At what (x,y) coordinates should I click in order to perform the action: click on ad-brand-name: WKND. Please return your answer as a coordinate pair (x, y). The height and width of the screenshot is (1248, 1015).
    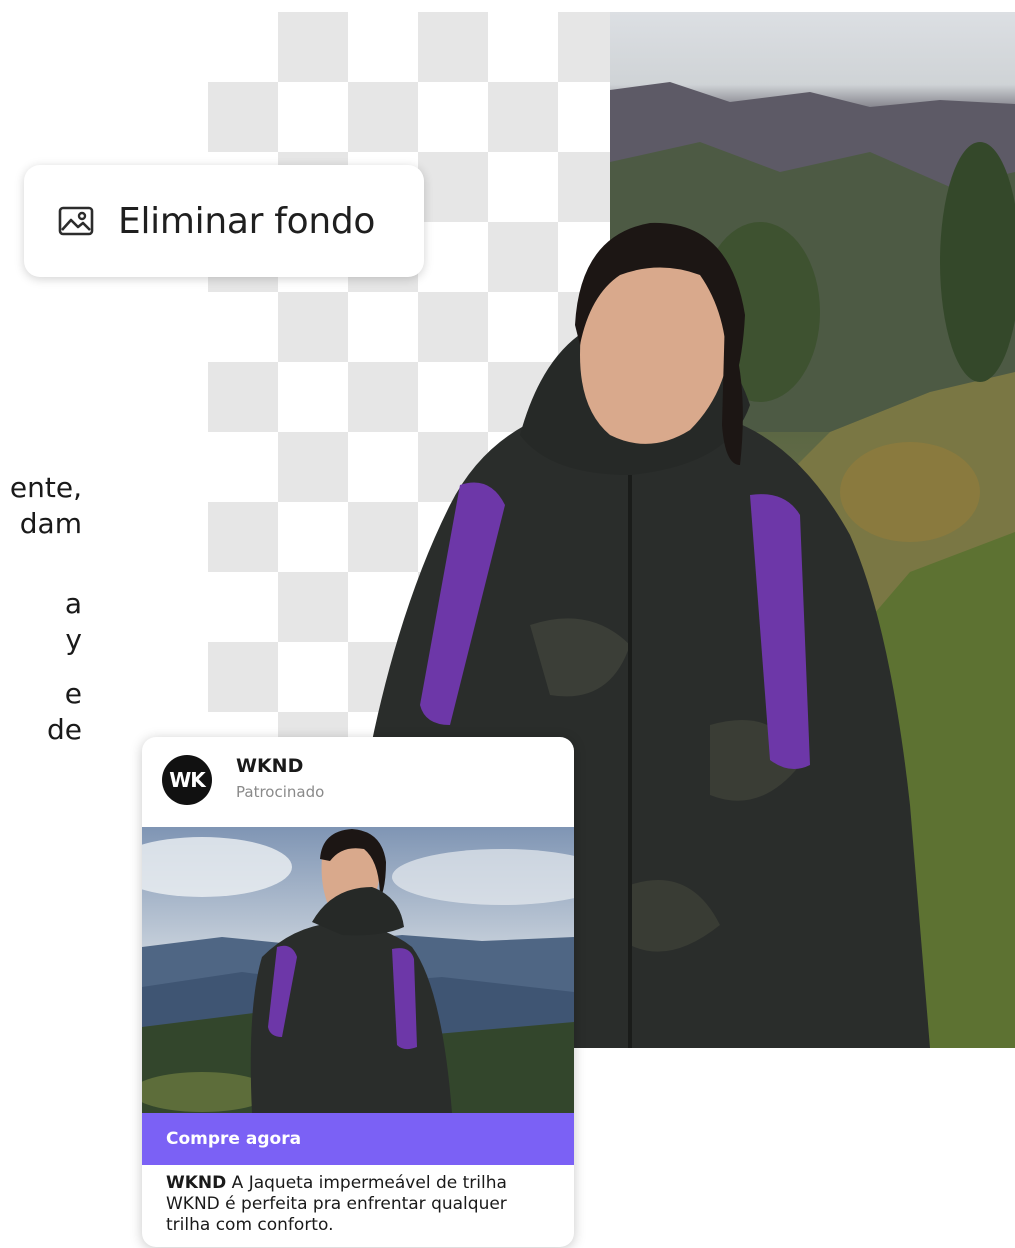
    Looking at the image, I should click on (270, 766).